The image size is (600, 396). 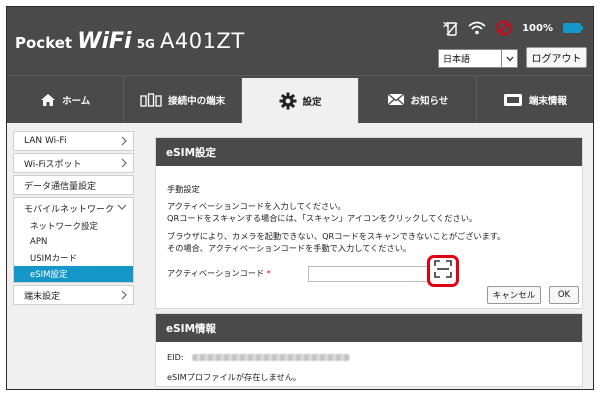 I want to click on brand-pocket: Pocket, so click(x=44, y=43).